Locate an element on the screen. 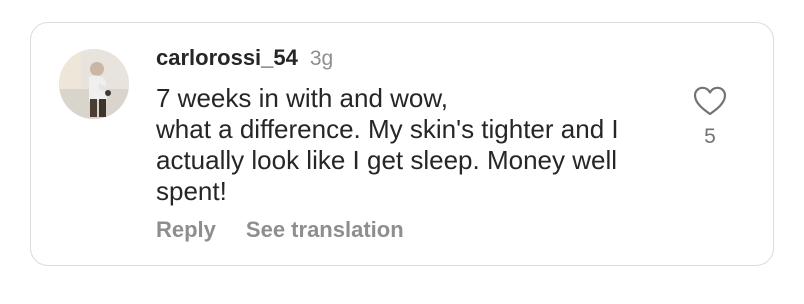  comment-header: carlorossi_54 3g is located at coordinates (244, 60).